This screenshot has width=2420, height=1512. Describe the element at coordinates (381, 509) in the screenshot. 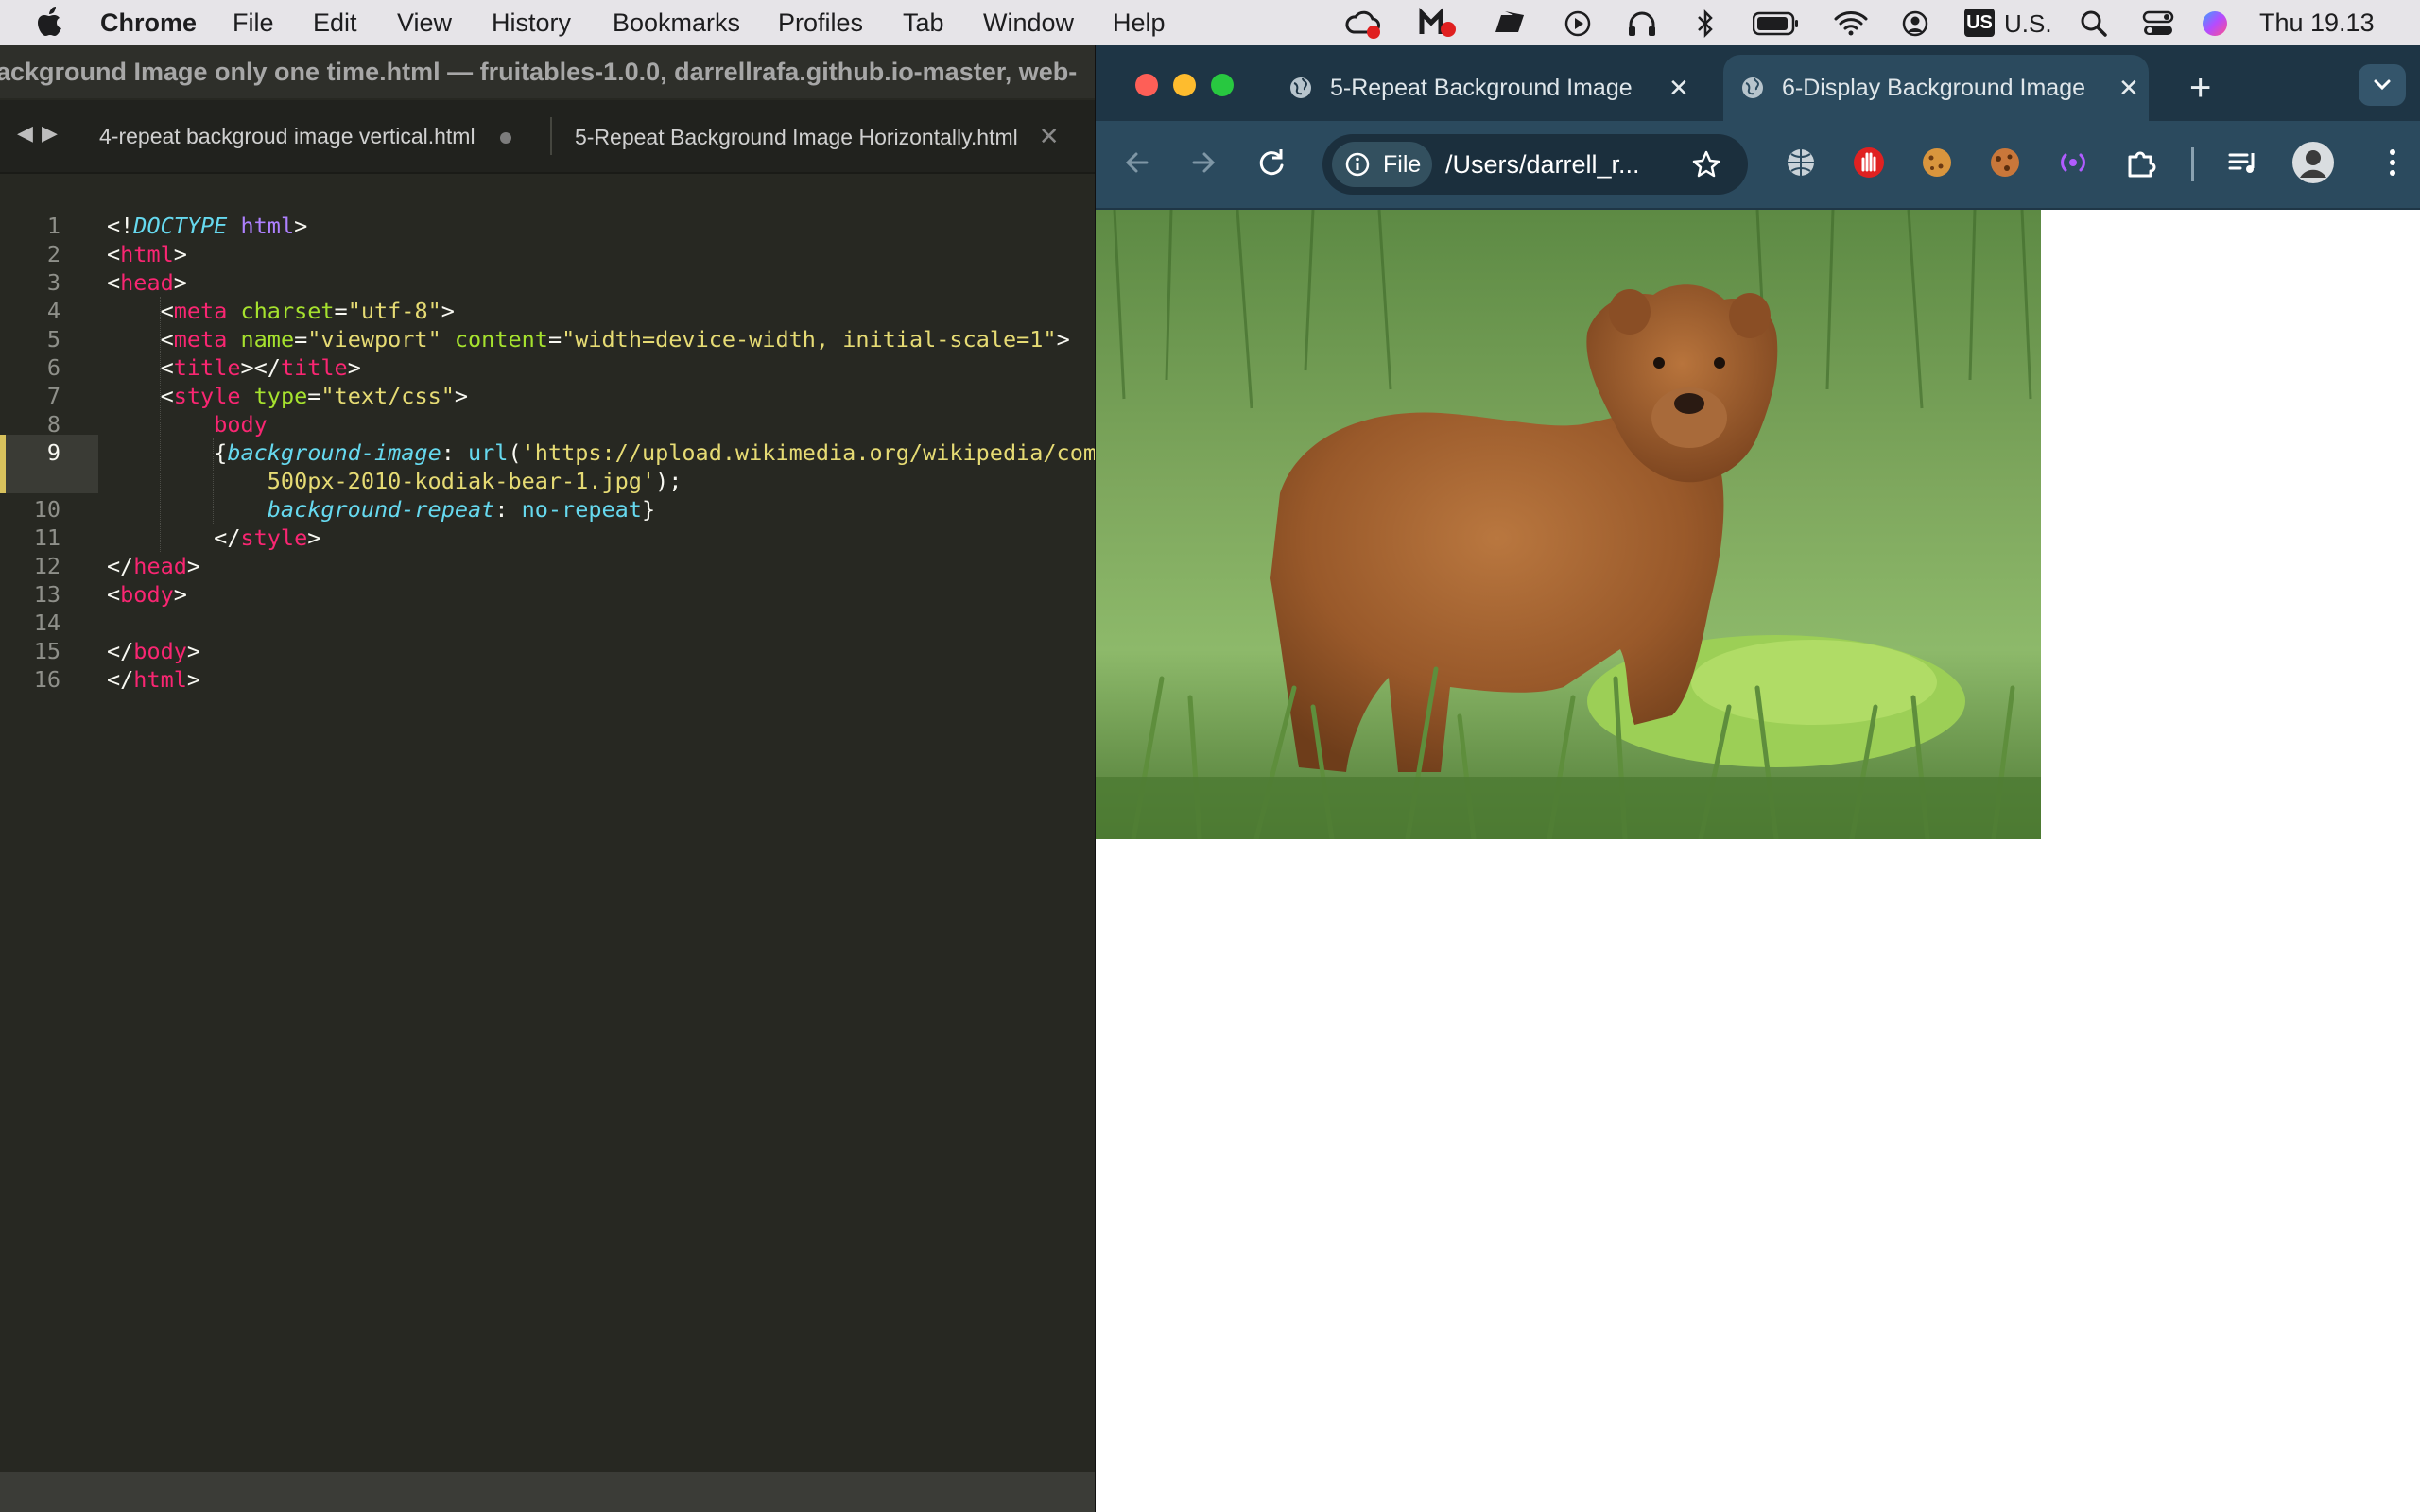

I see `code-token: background-repeat` at that location.